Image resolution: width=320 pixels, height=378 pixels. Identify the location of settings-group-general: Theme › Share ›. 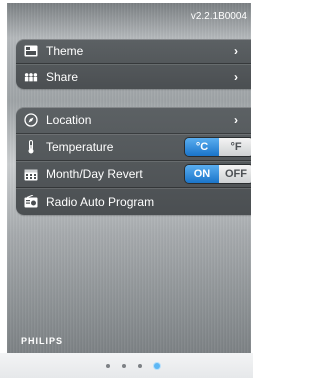
(133, 64).